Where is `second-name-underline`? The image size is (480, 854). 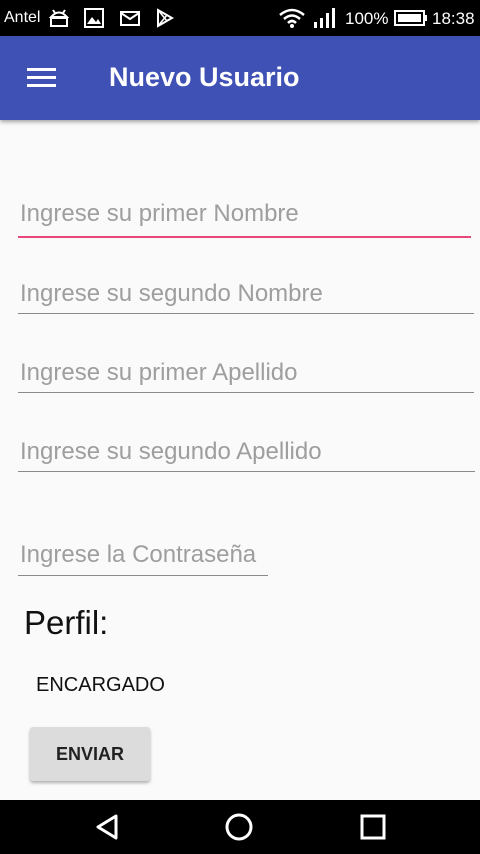
second-name-underline is located at coordinates (246, 313).